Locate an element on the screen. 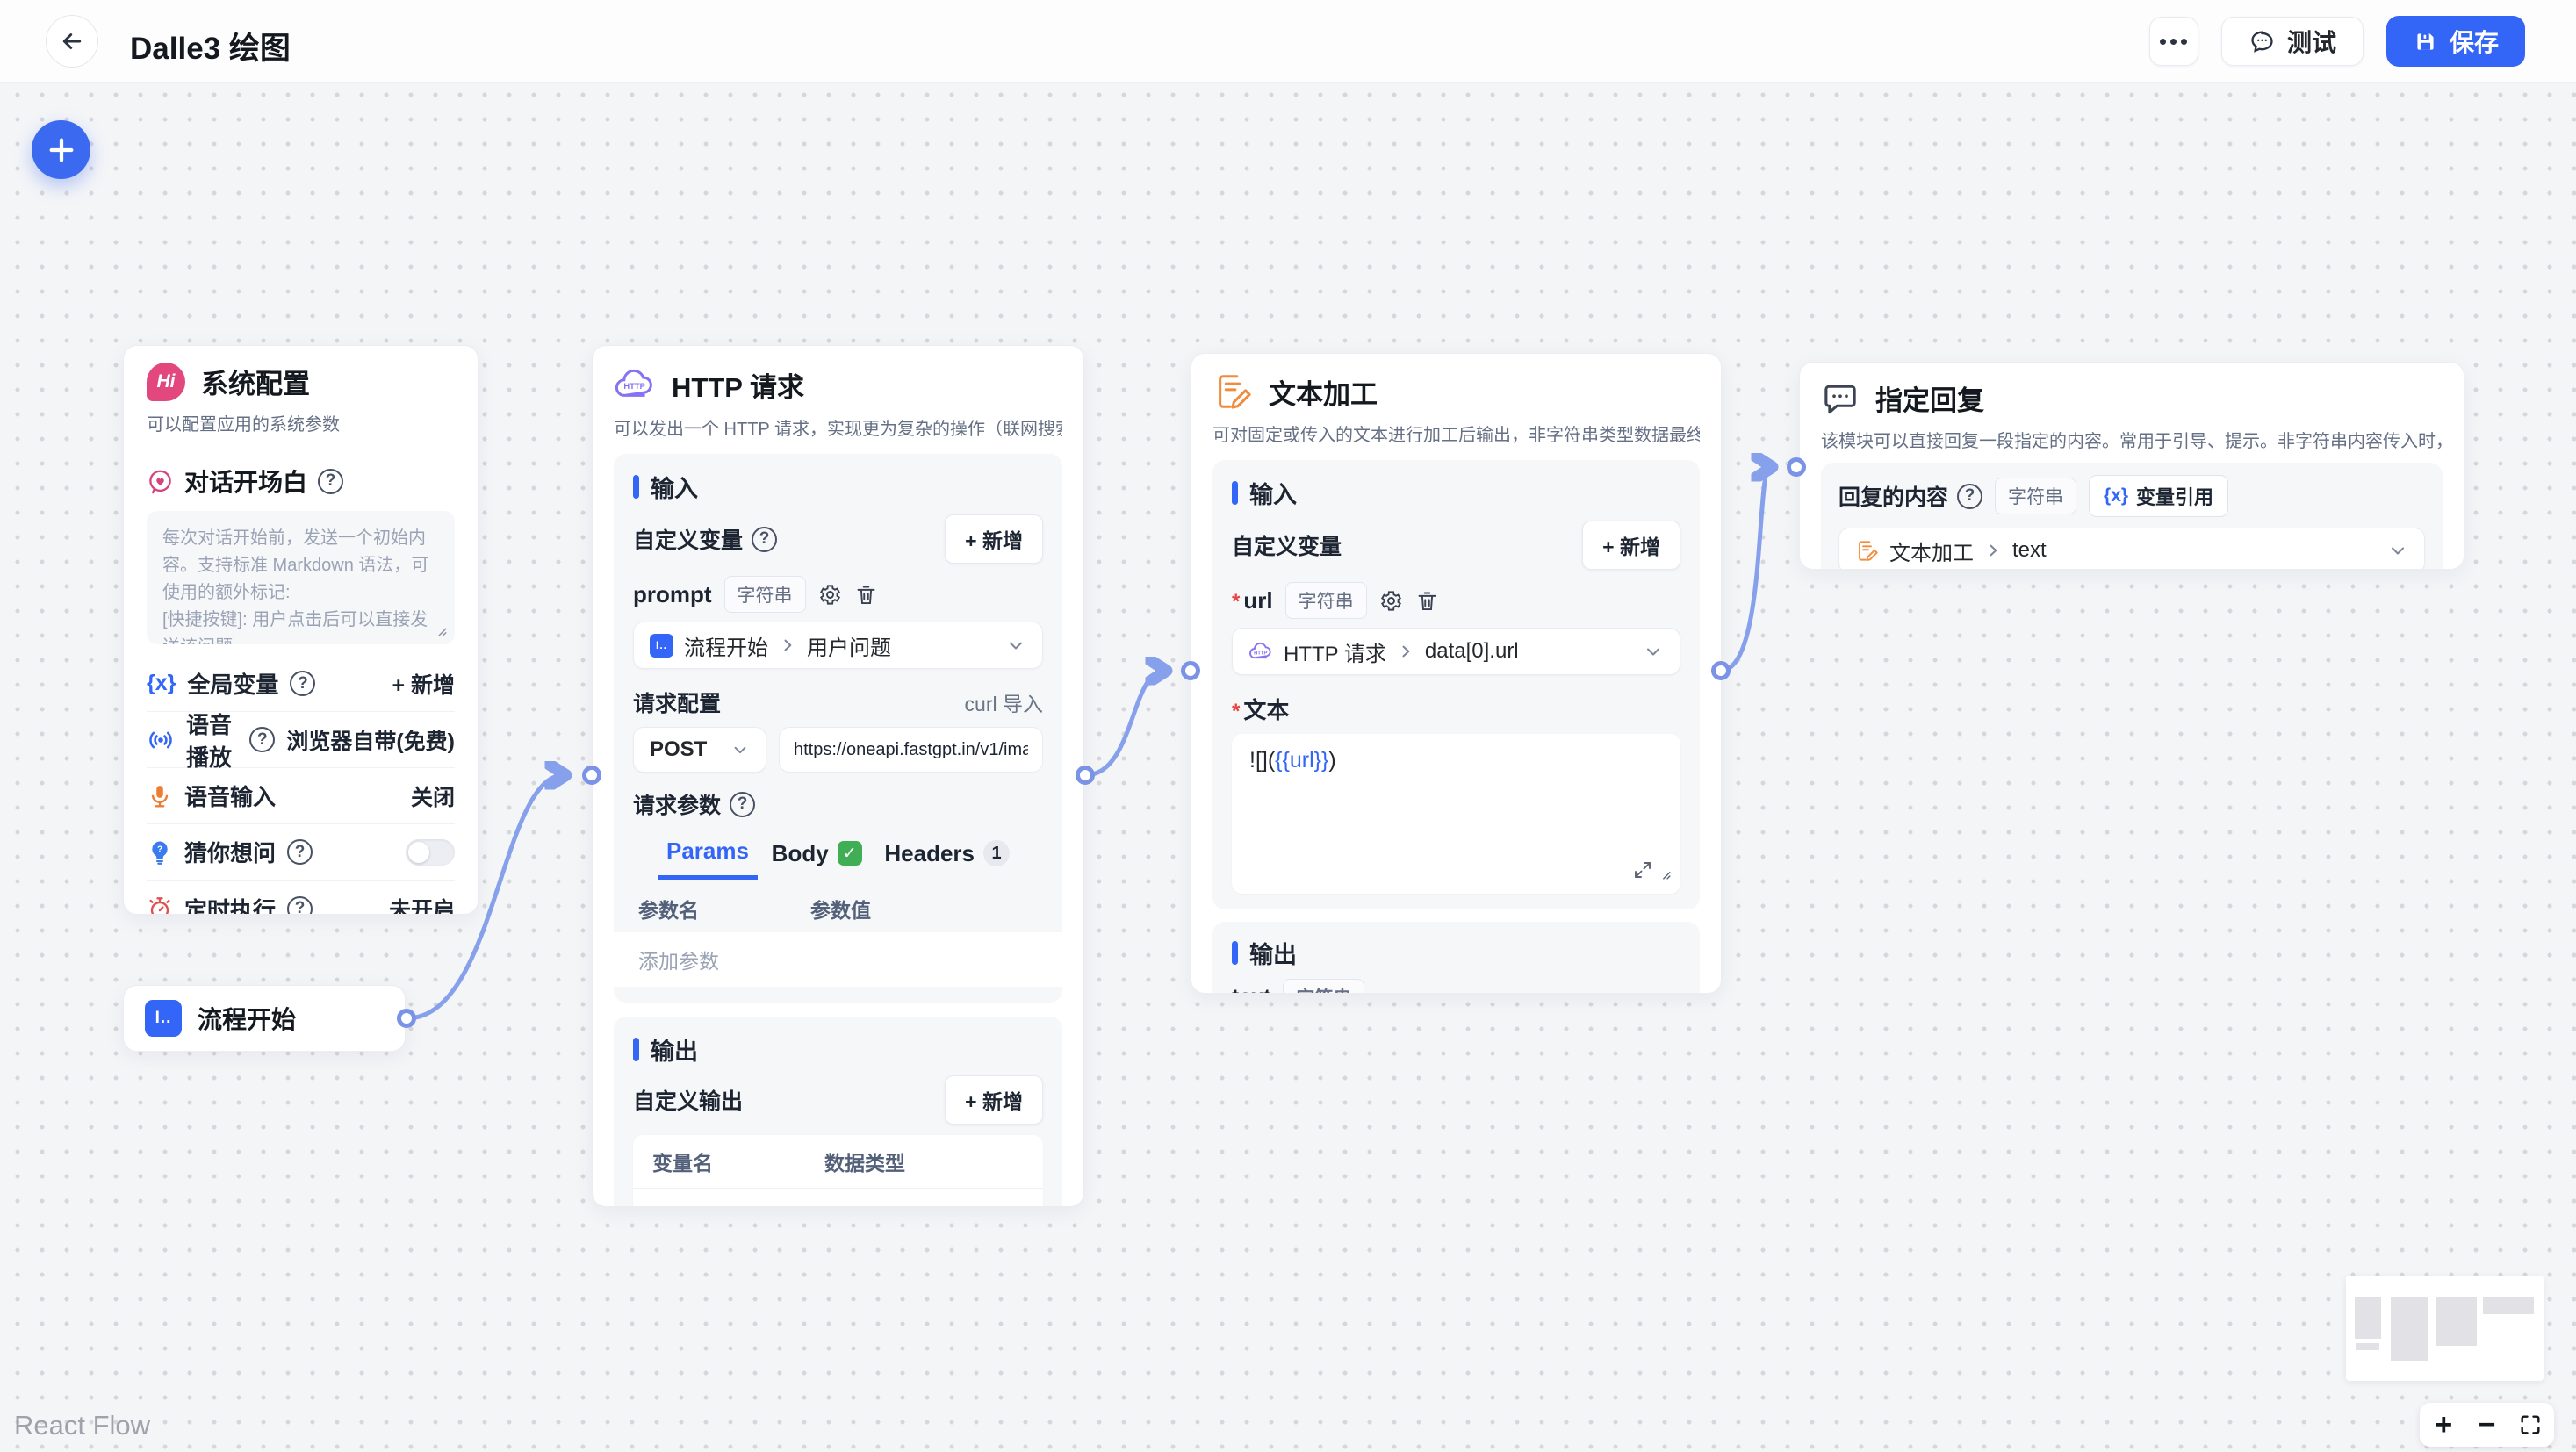 This screenshot has height=1452, width=2576. handle-target-specified-reply is located at coordinates (1796, 467).